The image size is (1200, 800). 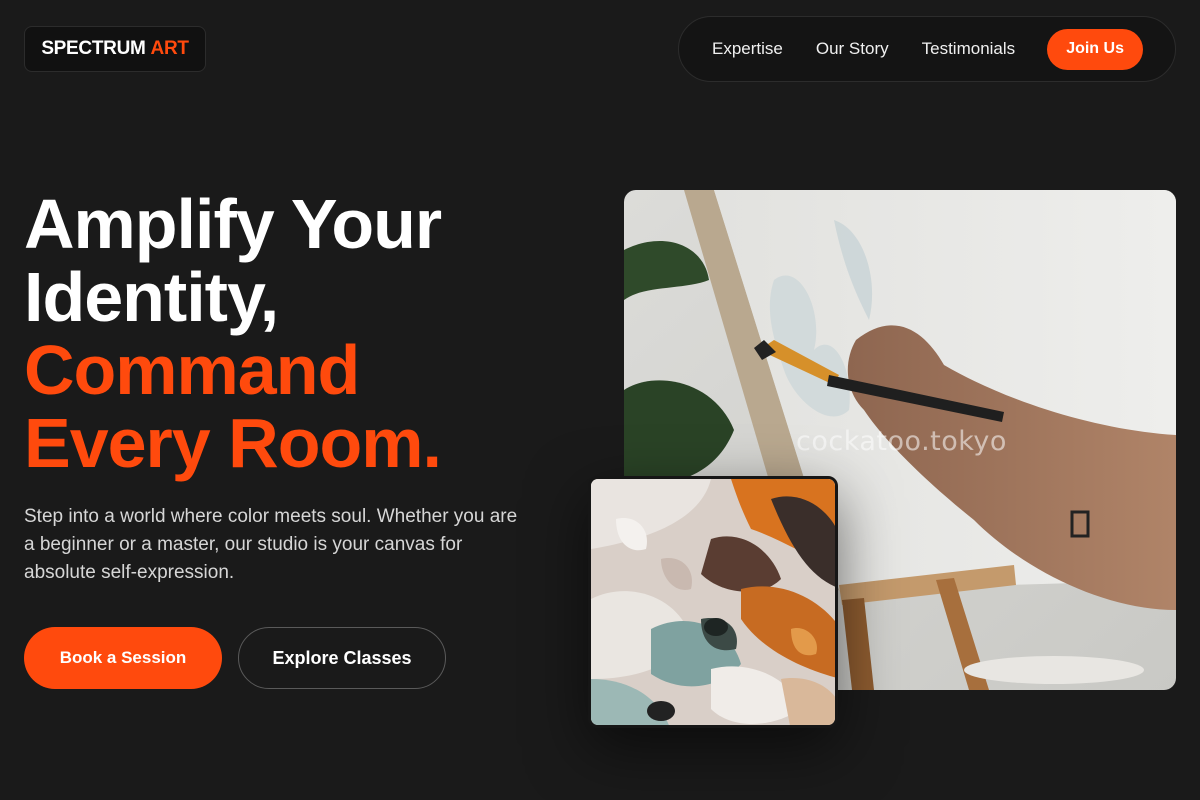 I want to click on headline-line-1: Amplify Your, so click(x=233, y=224).